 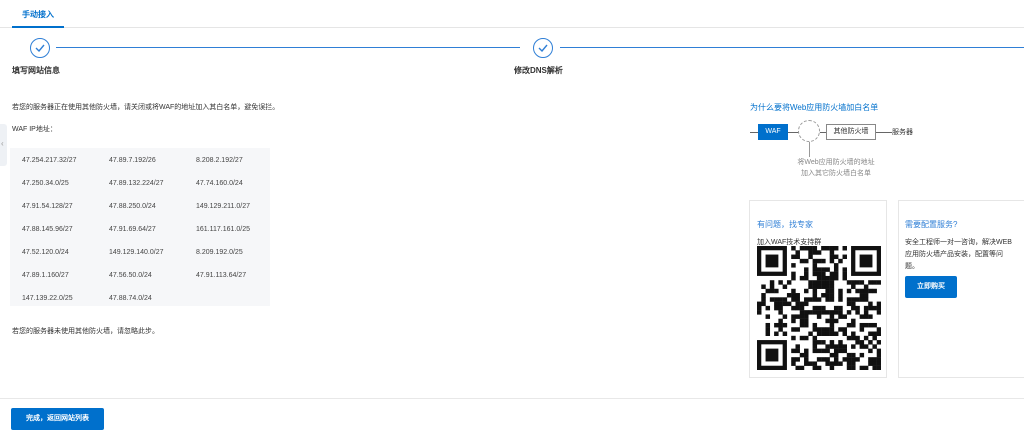 What do you see at coordinates (538, 70) in the screenshot?
I see `step-title-dns: 修改DNS解析` at bounding box center [538, 70].